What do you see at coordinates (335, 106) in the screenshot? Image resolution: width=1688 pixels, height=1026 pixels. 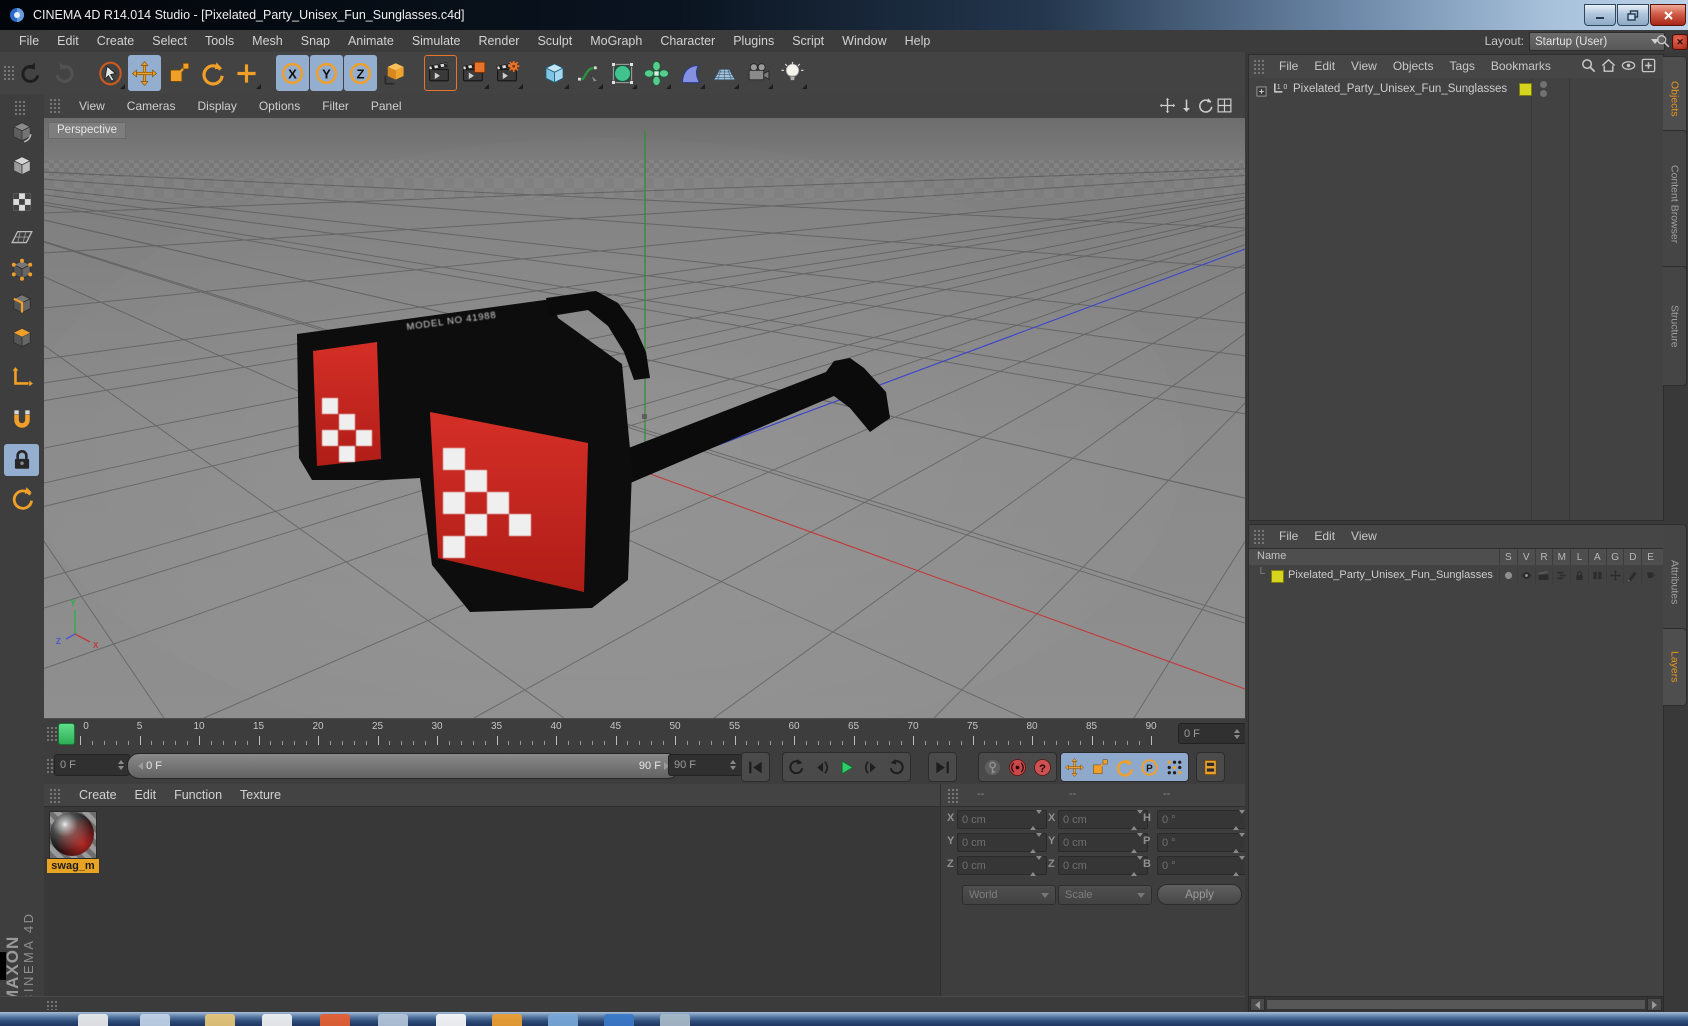 I see `viewport-menu-filter: Filter` at bounding box center [335, 106].